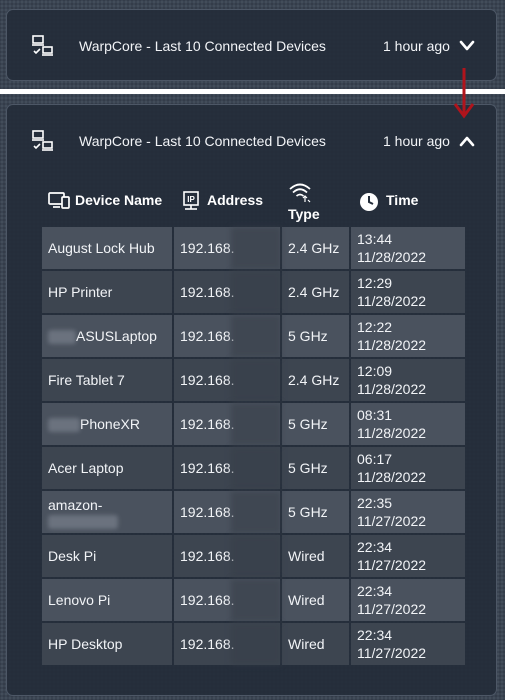  What do you see at coordinates (467, 46) in the screenshot?
I see `chevron-down-icon` at bounding box center [467, 46].